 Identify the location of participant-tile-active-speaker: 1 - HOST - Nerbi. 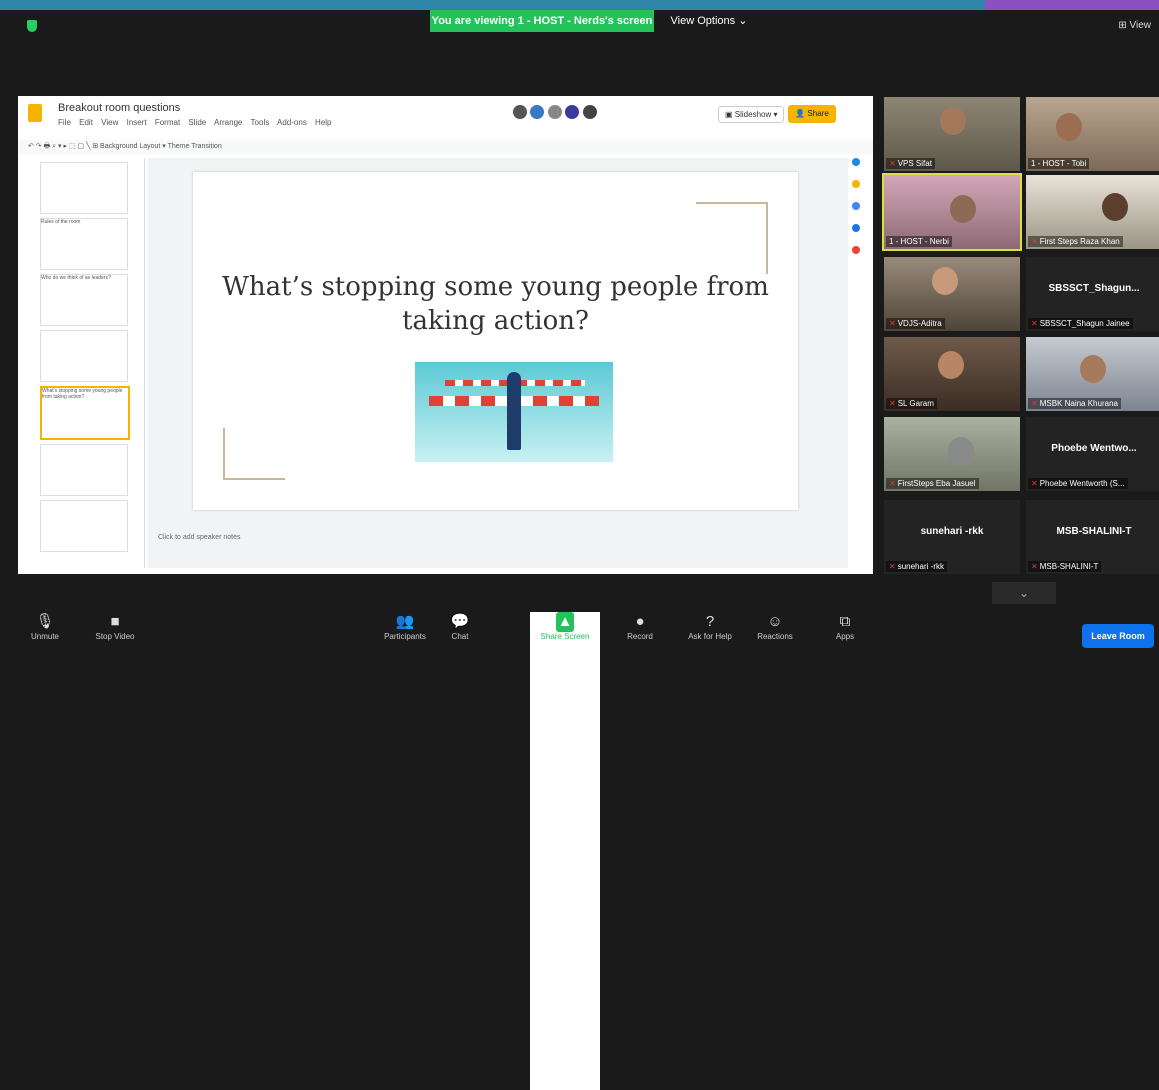
(952, 212).